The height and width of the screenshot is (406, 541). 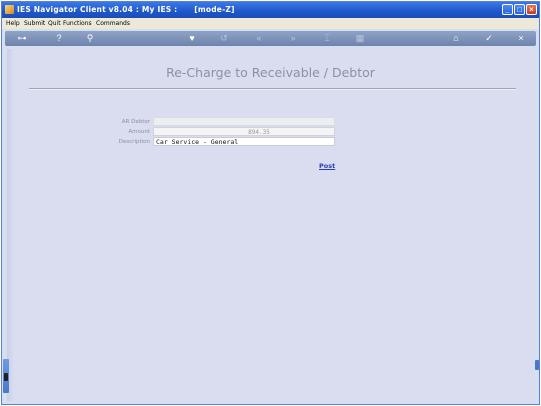 I want to click on description-label: Description, so click(x=134, y=142).